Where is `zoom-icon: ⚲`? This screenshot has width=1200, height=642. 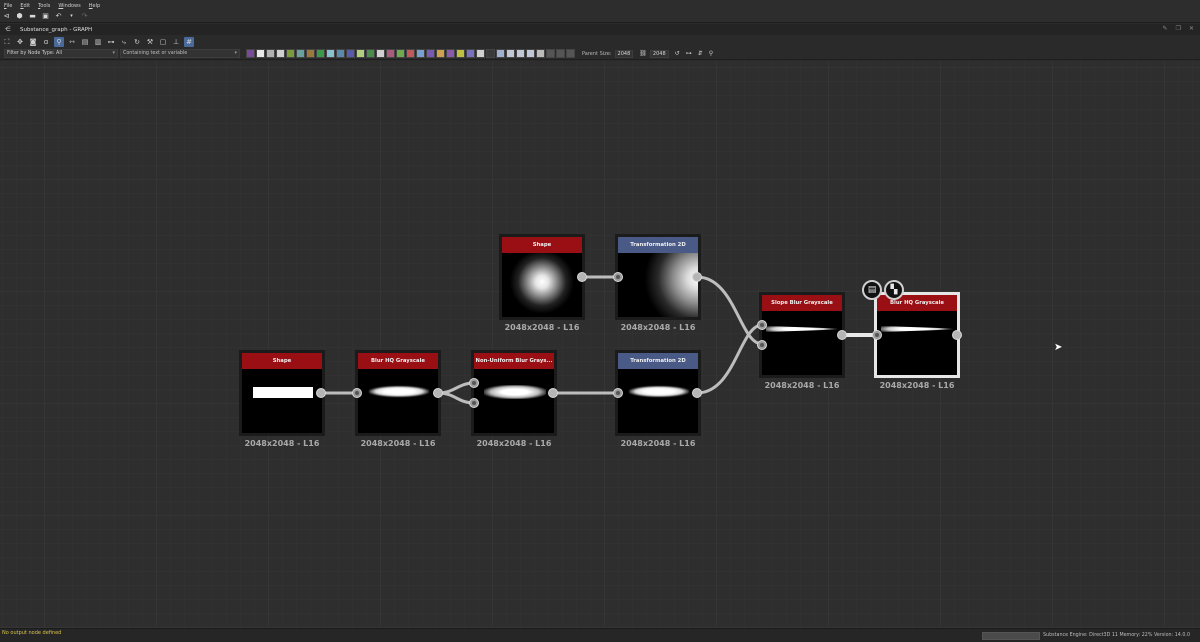 zoom-icon: ⚲ is located at coordinates (59, 41).